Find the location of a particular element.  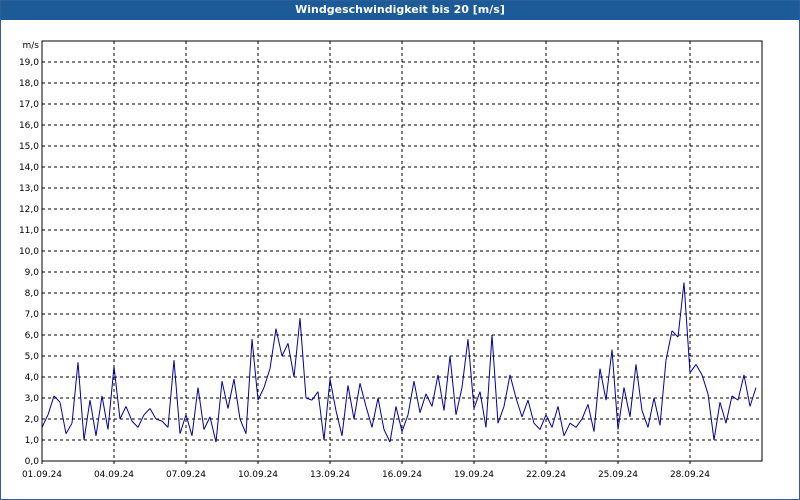

x-tick-label: 10.09.24 is located at coordinates (258, 475).